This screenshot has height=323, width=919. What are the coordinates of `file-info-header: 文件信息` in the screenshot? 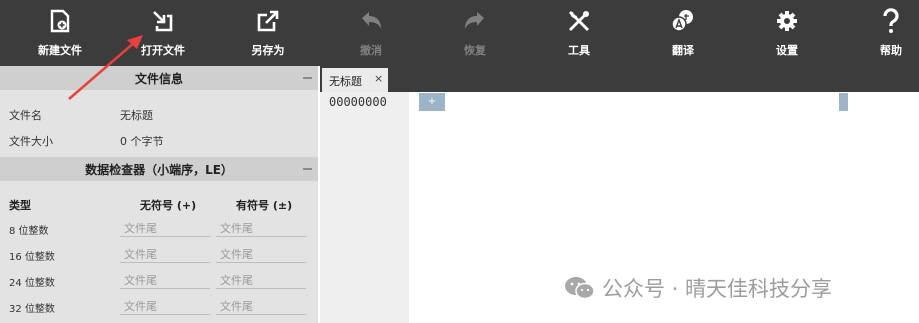 It's located at (159, 78).